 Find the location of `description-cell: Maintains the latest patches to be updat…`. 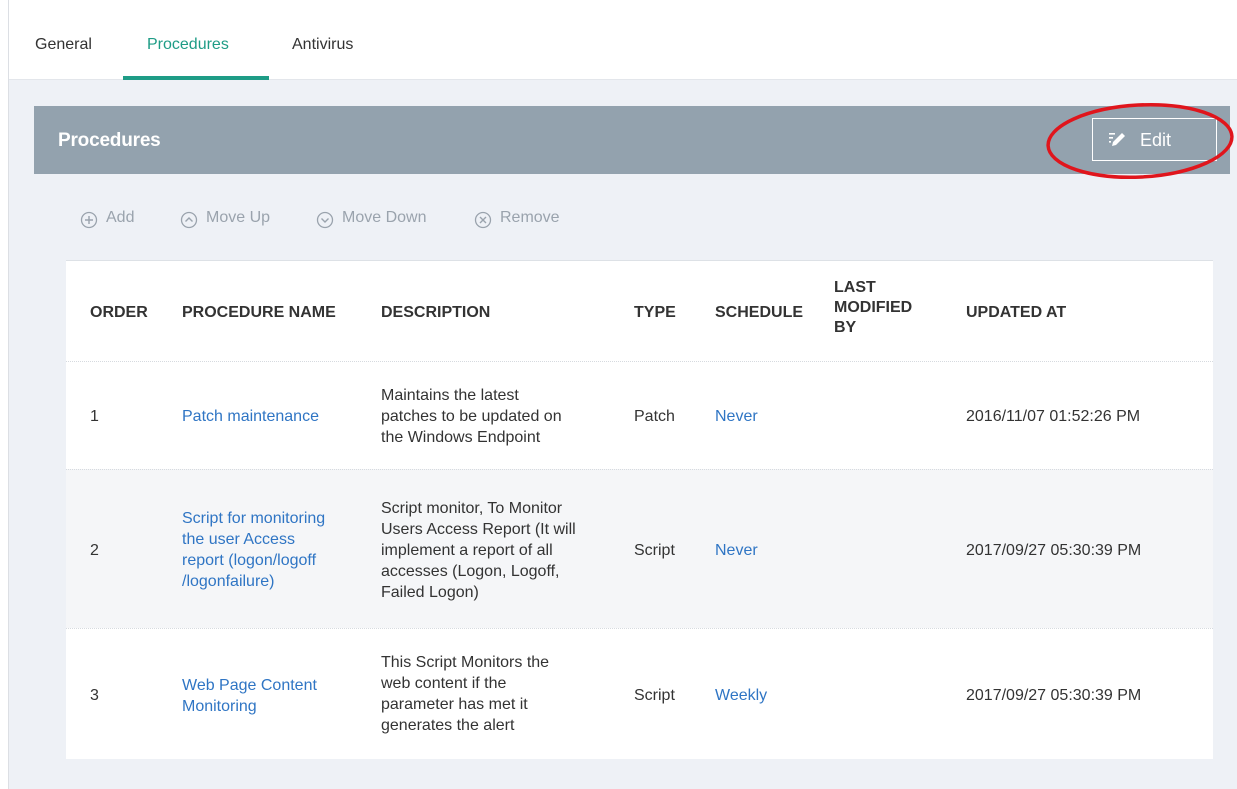

description-cell: Maintains the latest patches to be updat… is located at coordinates (471, 416).